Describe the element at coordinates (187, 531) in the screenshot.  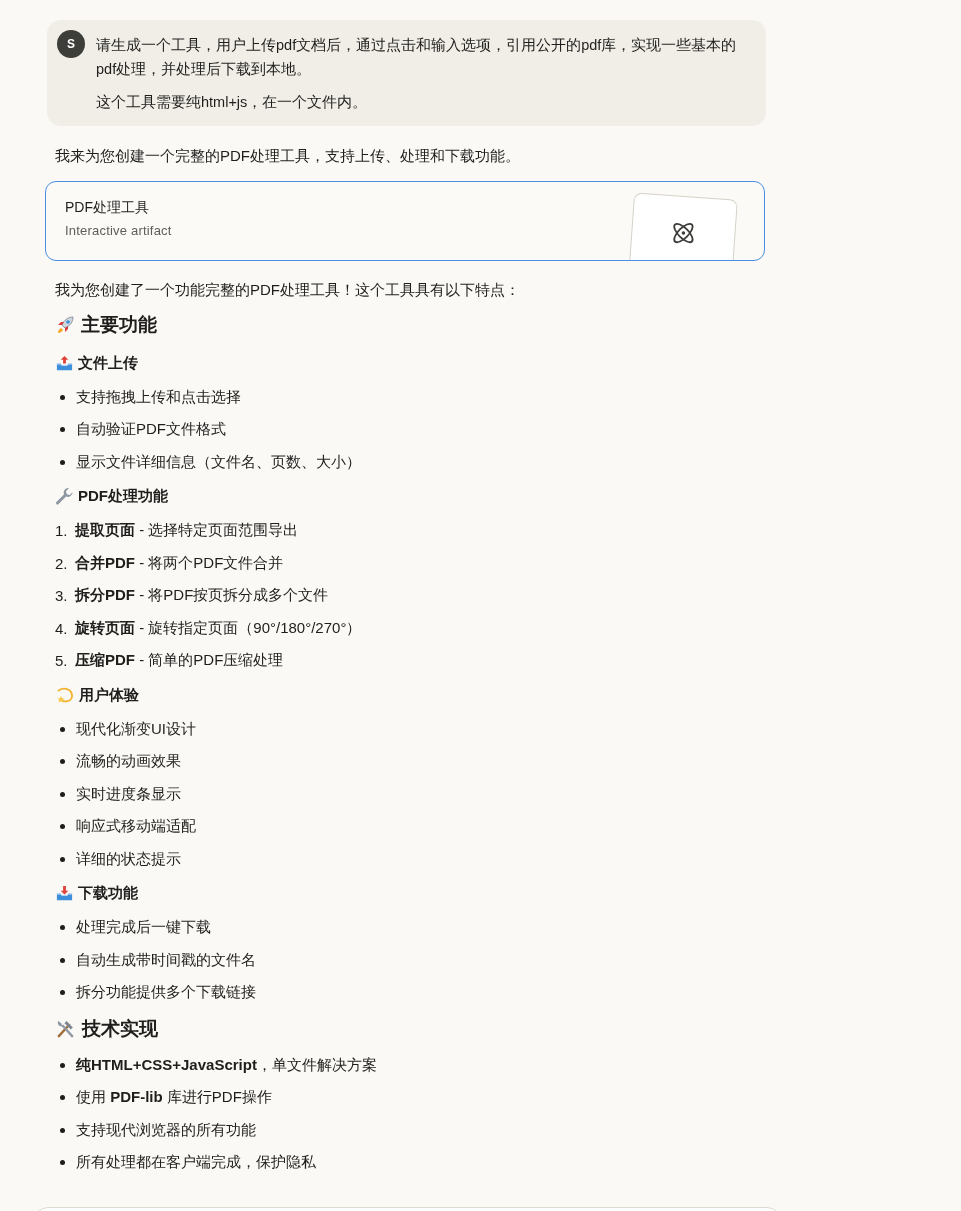
I see `list-item-text: 提取页面 - 选择特定页面范围导出` at that location.